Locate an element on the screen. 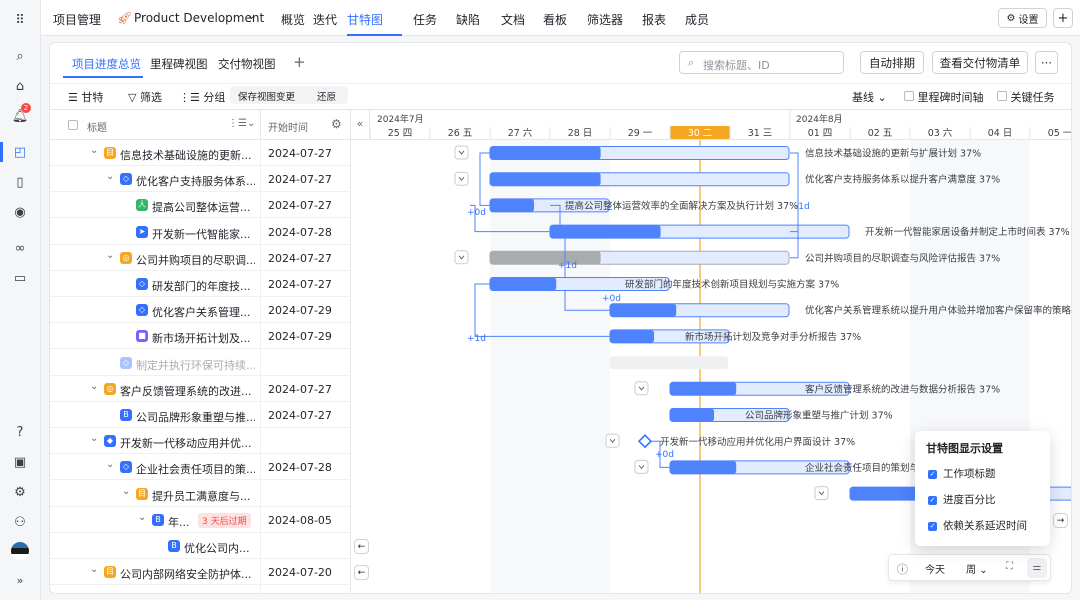  display-settings-popup: 甘特图显示设置 ✓ 工作项标题 ✓ 进度百分比 ✓ 依赖关系延迟时间 is located at coordinates (982, 488).